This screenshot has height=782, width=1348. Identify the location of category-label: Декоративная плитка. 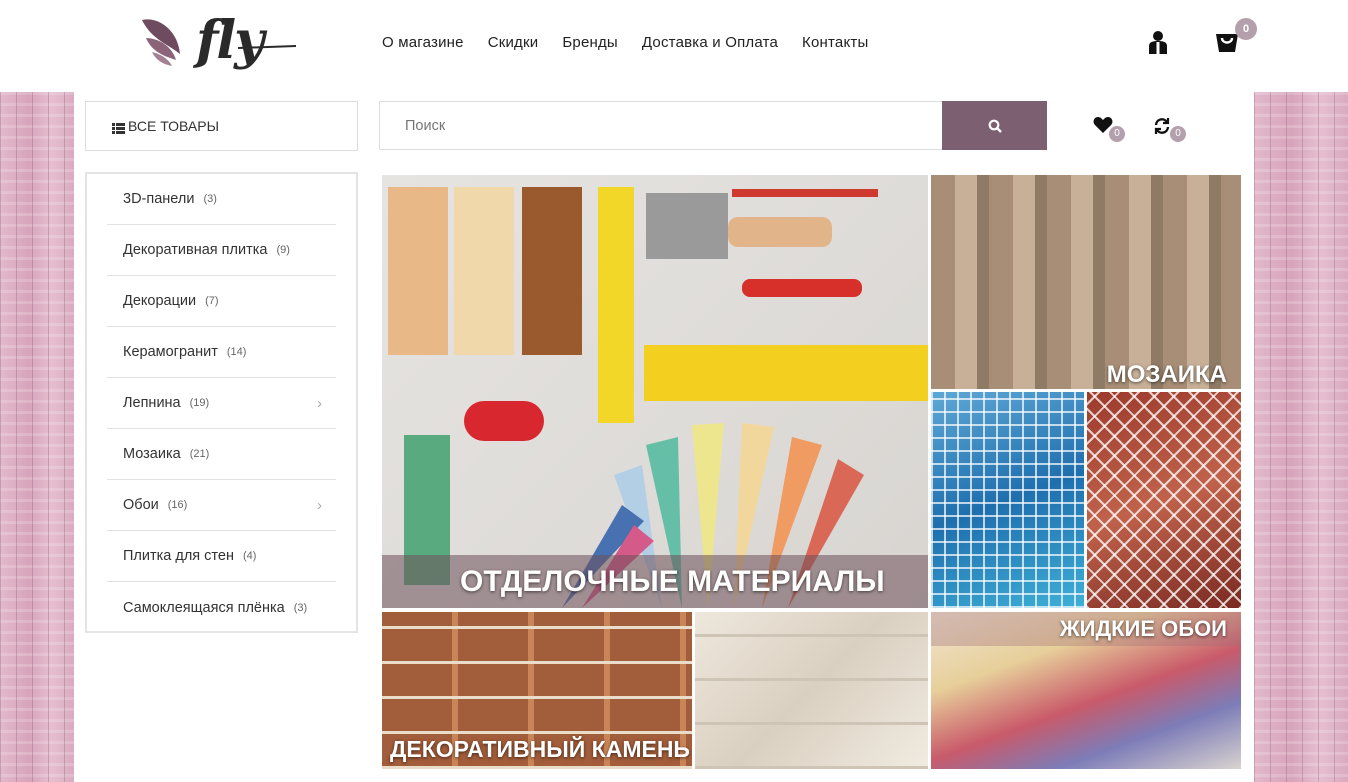
(195, 250).